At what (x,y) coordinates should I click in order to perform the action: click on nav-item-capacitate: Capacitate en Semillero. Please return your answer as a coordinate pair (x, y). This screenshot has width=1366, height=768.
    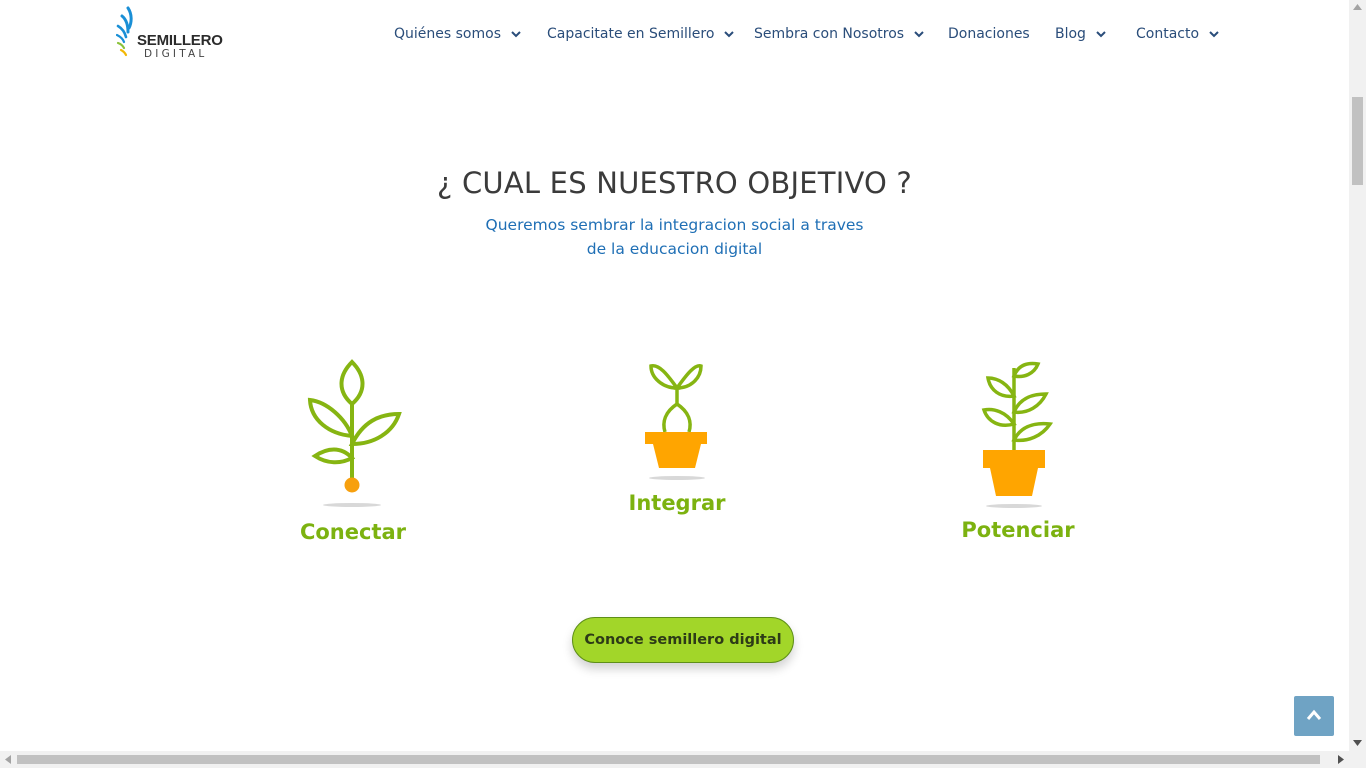
    Looking at the image, I should click on (641, 34).